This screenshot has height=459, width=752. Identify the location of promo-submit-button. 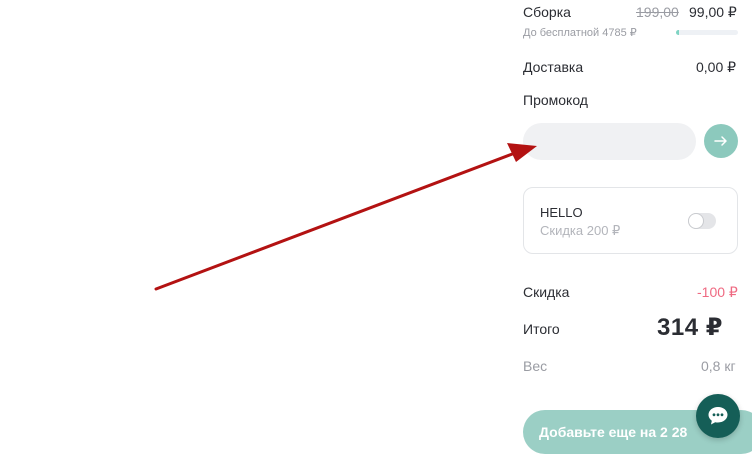
(721, 141).